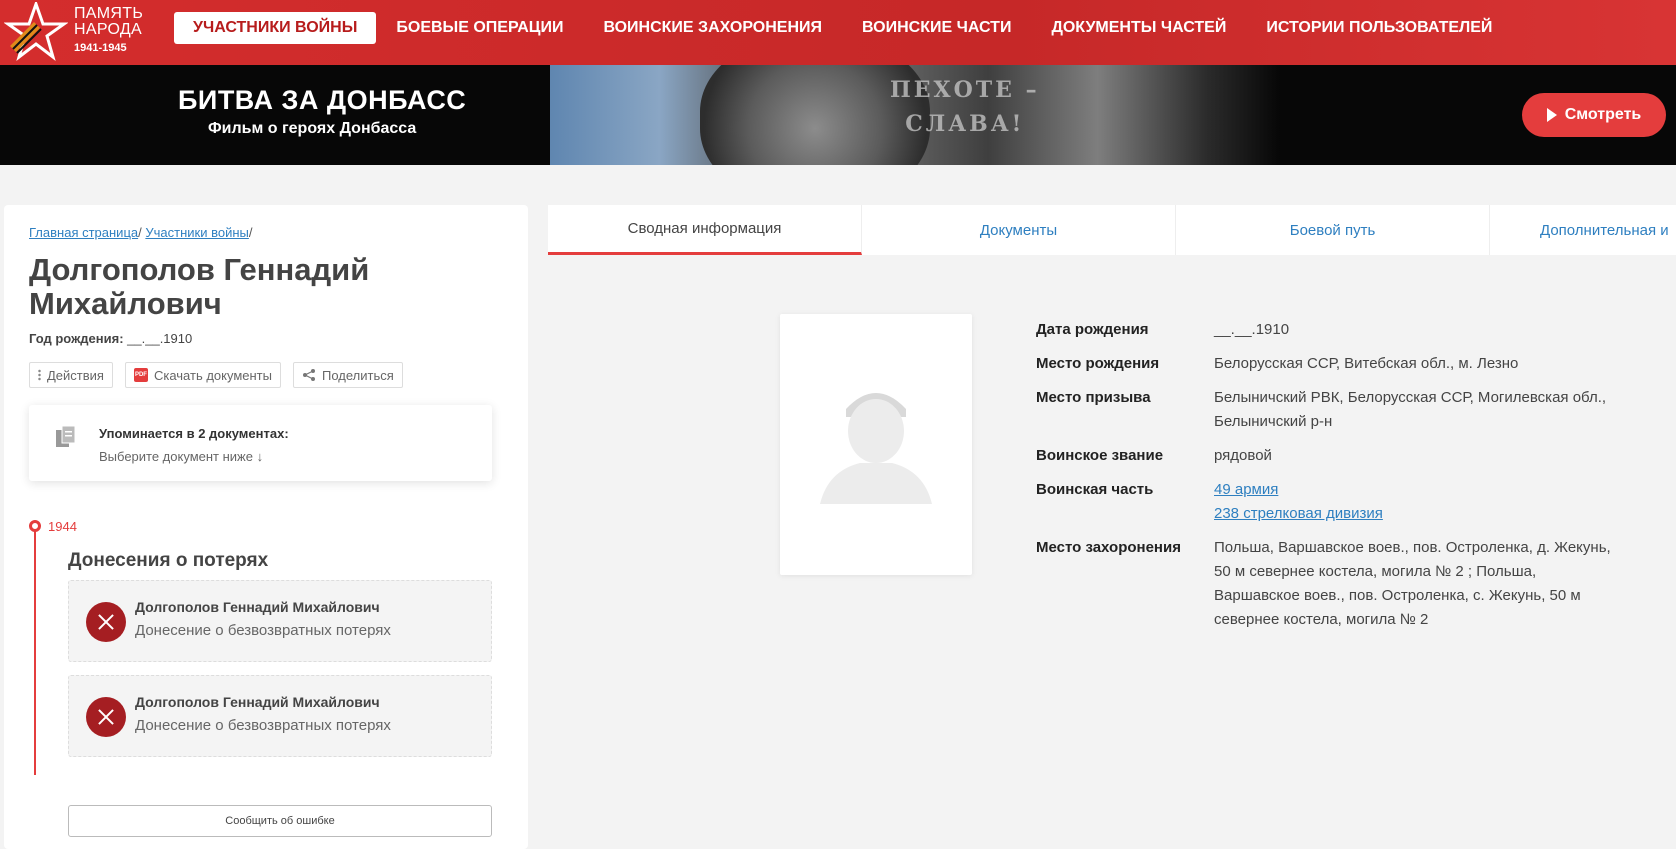 Image resolution: width=1676 pixels, height=849 pixels. What do you see at coordinates (36, 31) in the screenshot?
I see `star-ribbon-logo-icon` at bounding box center [36, 31].